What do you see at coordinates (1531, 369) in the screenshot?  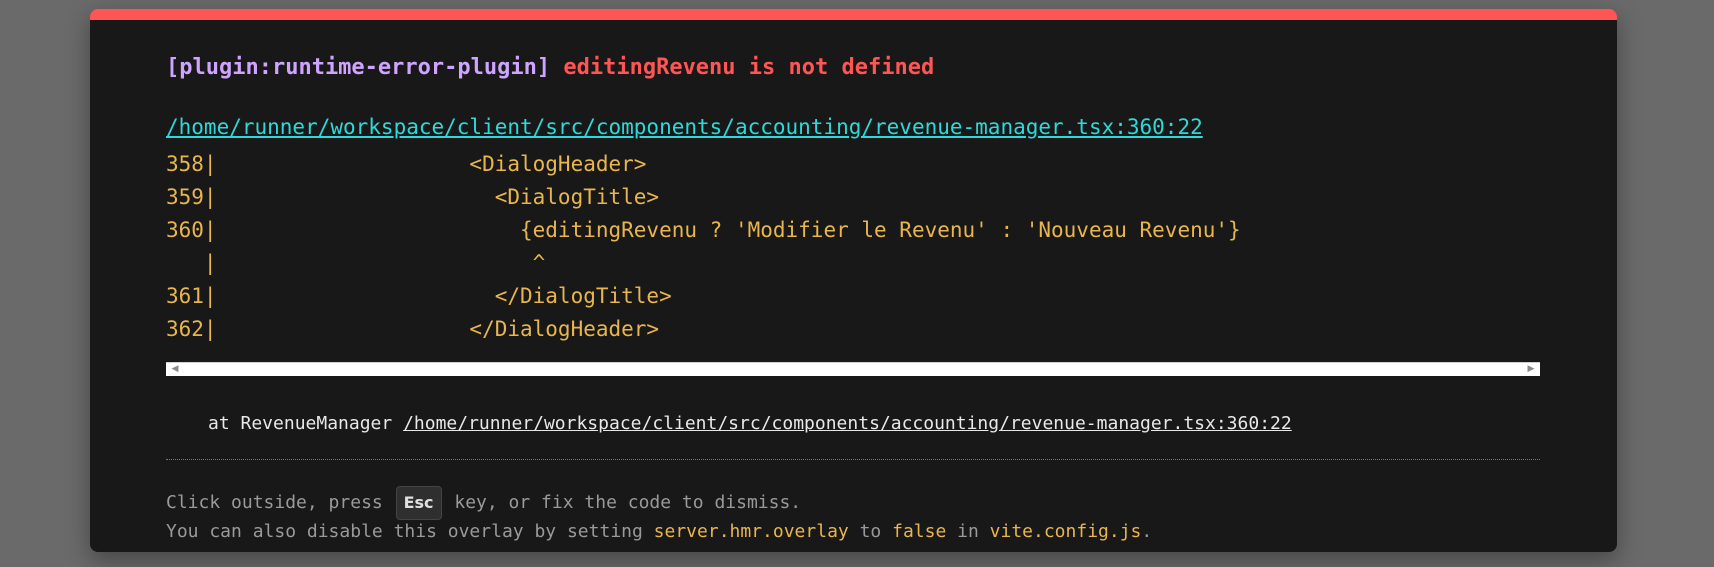 I see `scroll-right-arrow-icon: ▶` at bounding box center [1531, 369].